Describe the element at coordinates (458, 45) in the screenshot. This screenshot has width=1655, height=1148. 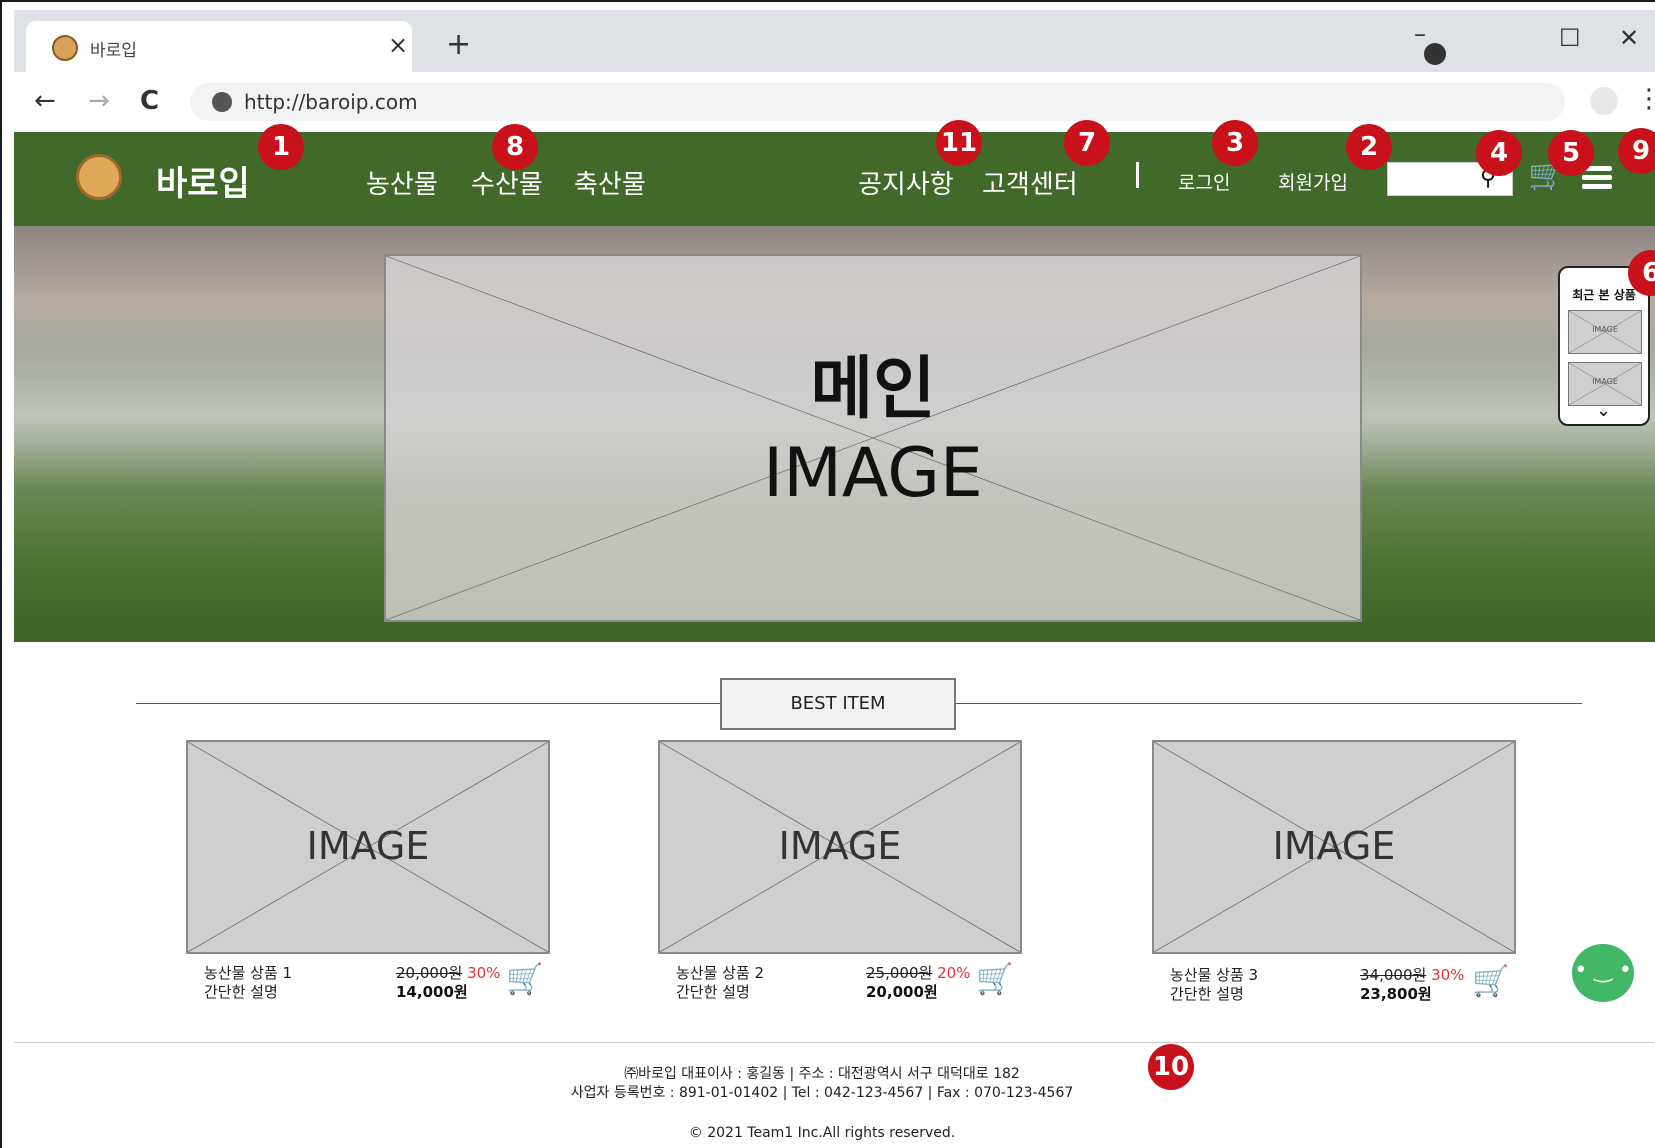
I see `new-tab-button: +` at that location.